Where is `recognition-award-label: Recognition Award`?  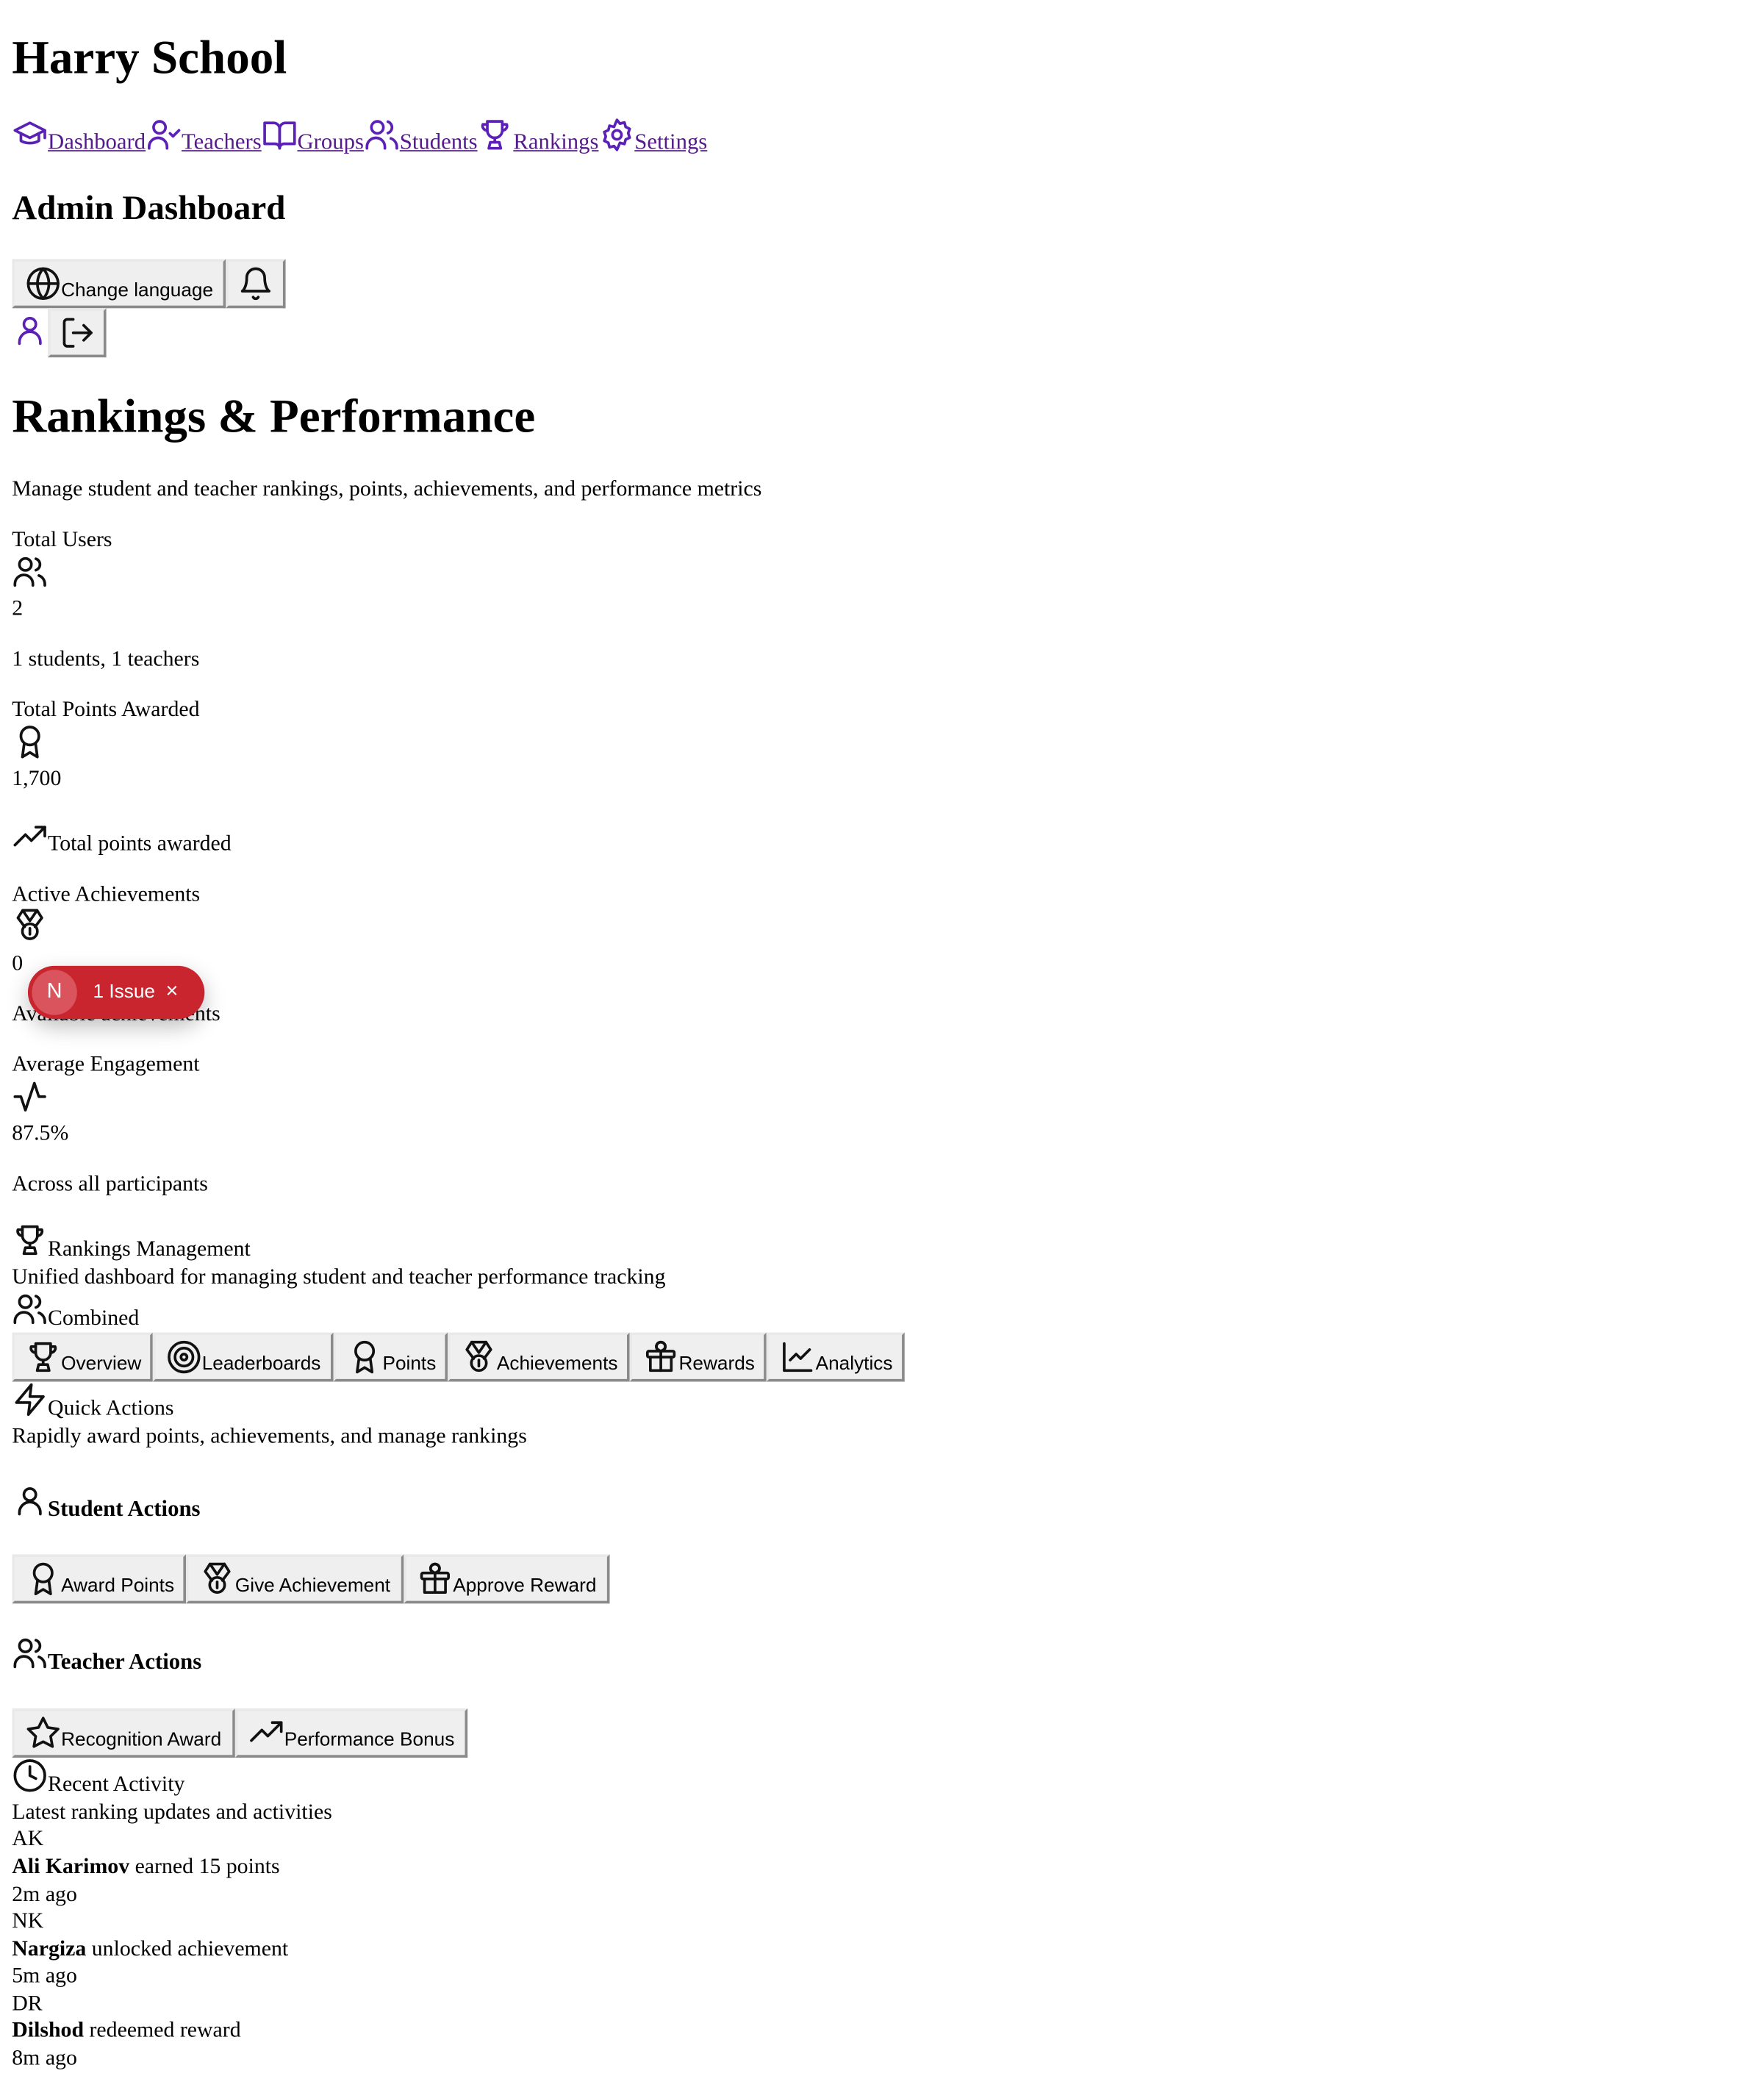
recognition-award-label: Recognition Award is located at coordinates (141, 1740).